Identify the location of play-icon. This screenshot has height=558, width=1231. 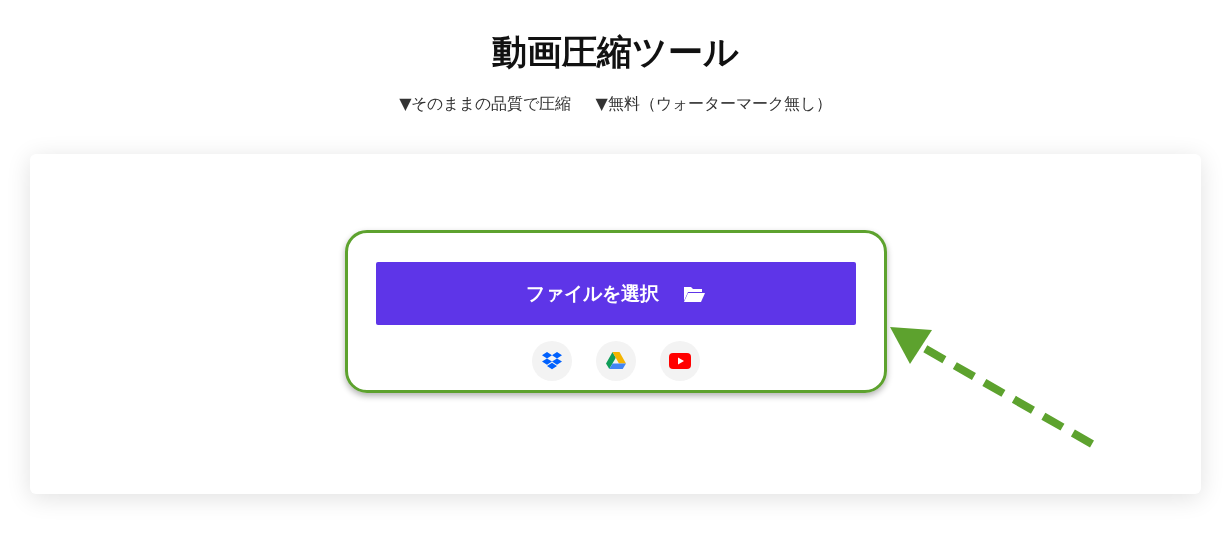
(679, 361).